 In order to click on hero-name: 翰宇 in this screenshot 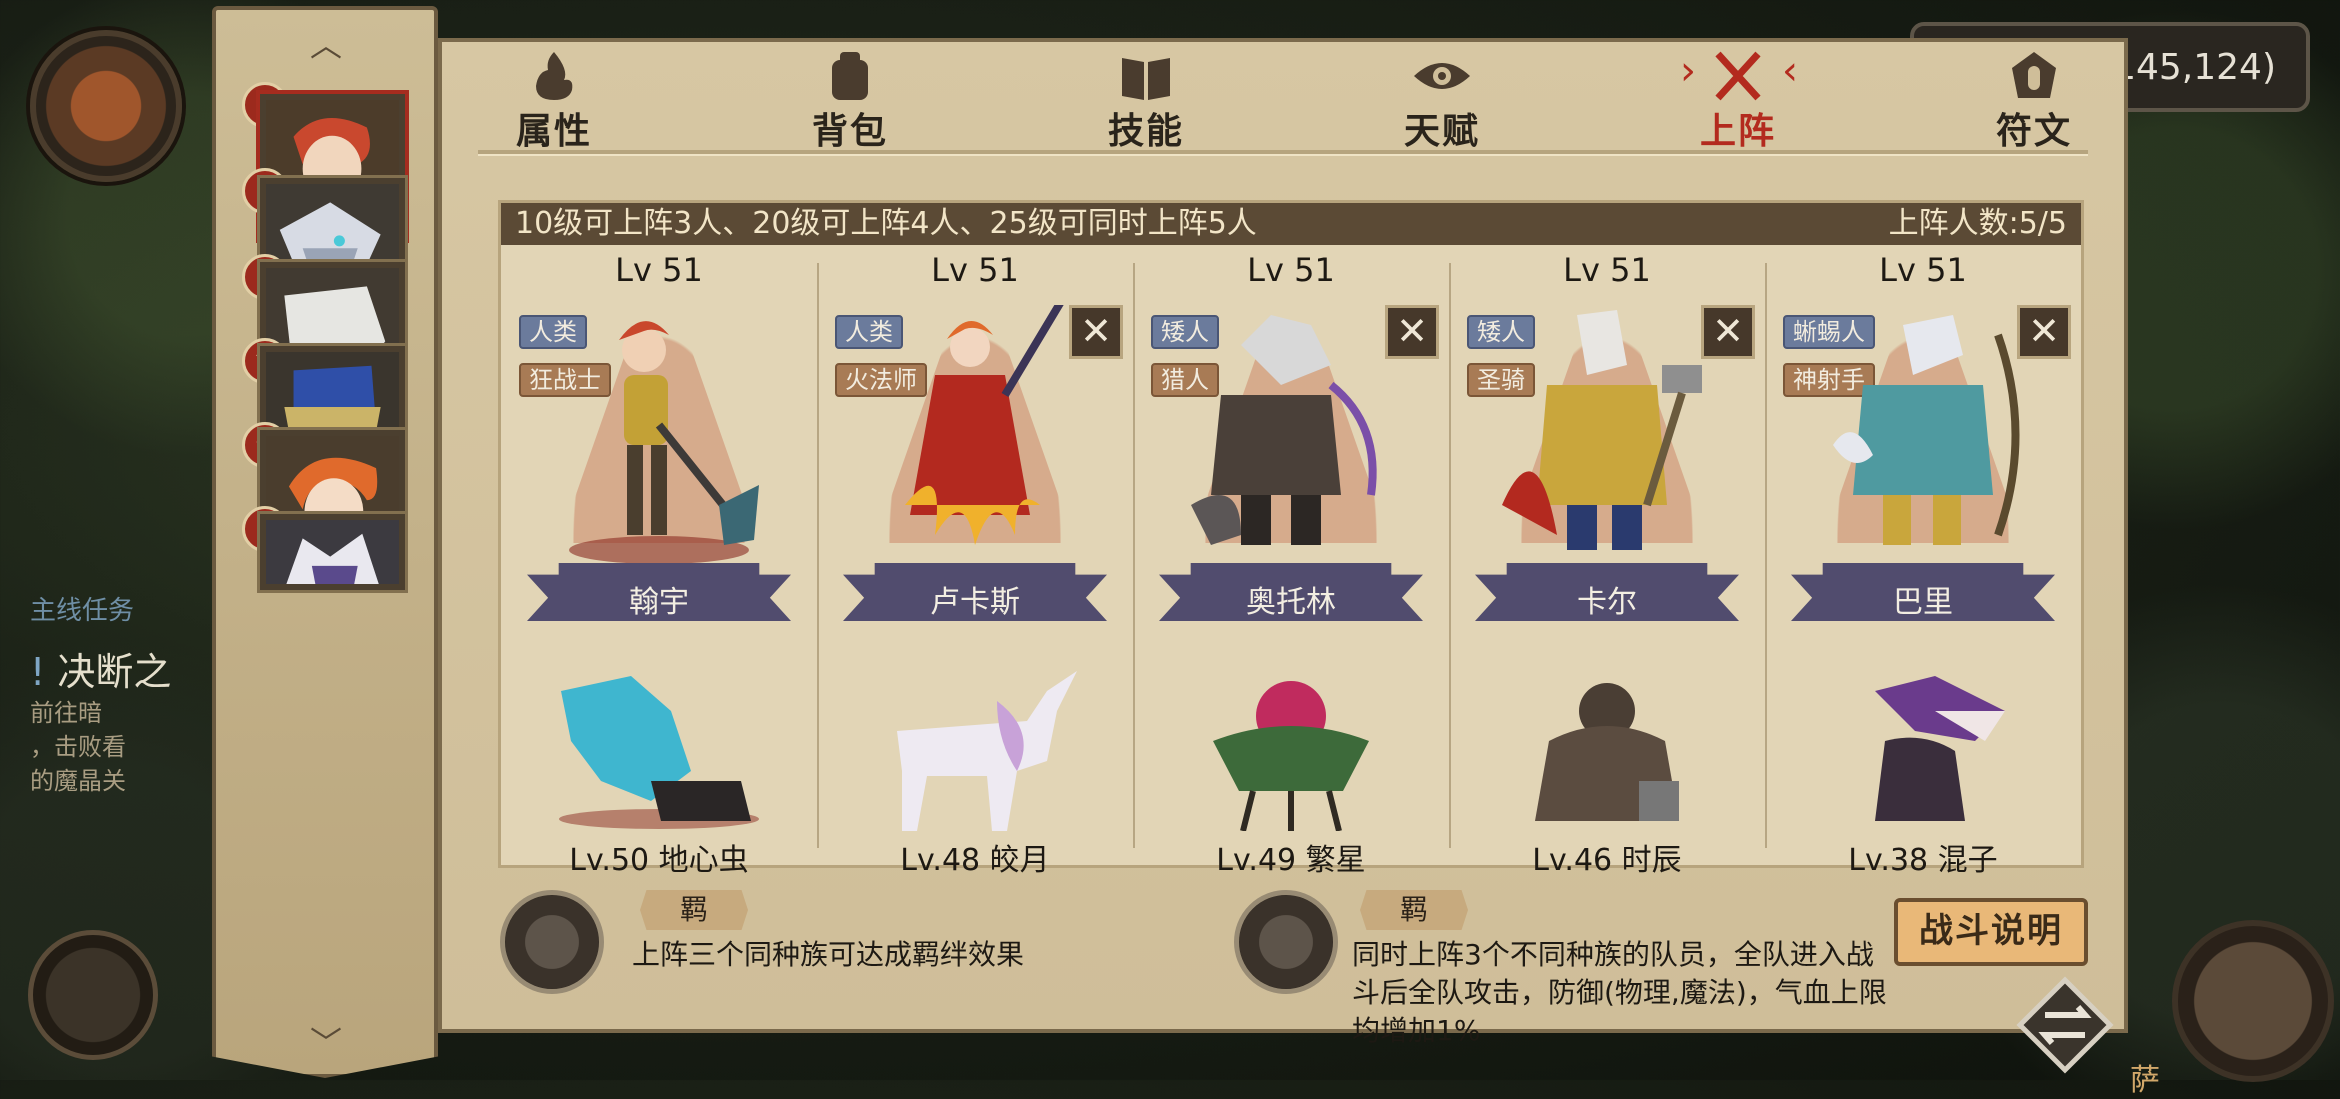, I will do `click(659, 602)`.